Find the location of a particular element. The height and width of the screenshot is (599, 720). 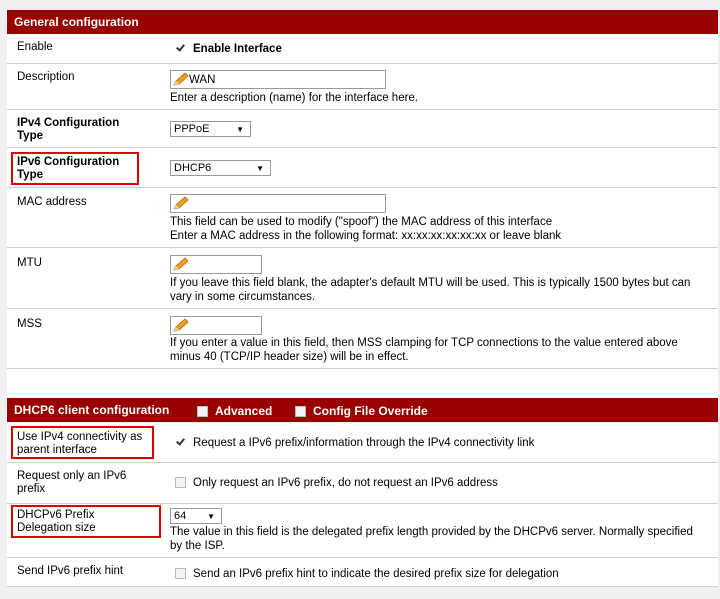

mss-input is located at coordinates (216, 325).